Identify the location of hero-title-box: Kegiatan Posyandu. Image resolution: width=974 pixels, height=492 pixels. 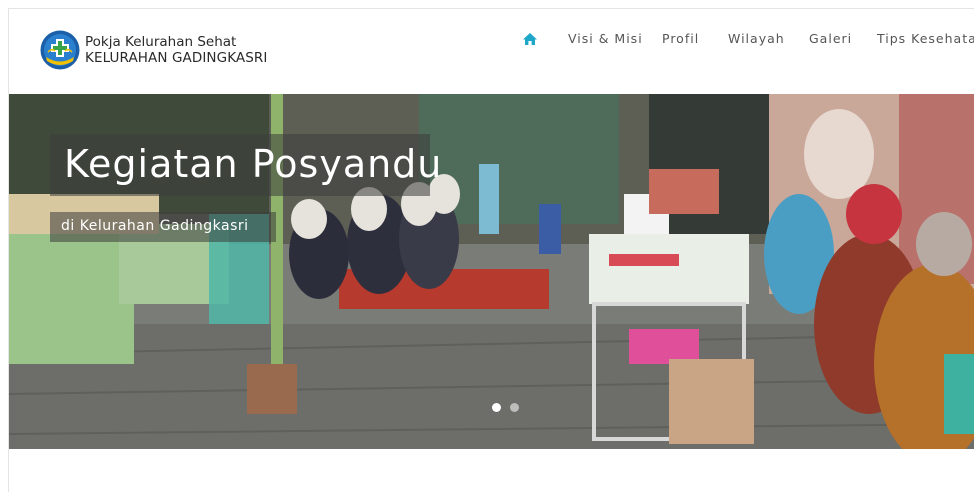
(245, 165).